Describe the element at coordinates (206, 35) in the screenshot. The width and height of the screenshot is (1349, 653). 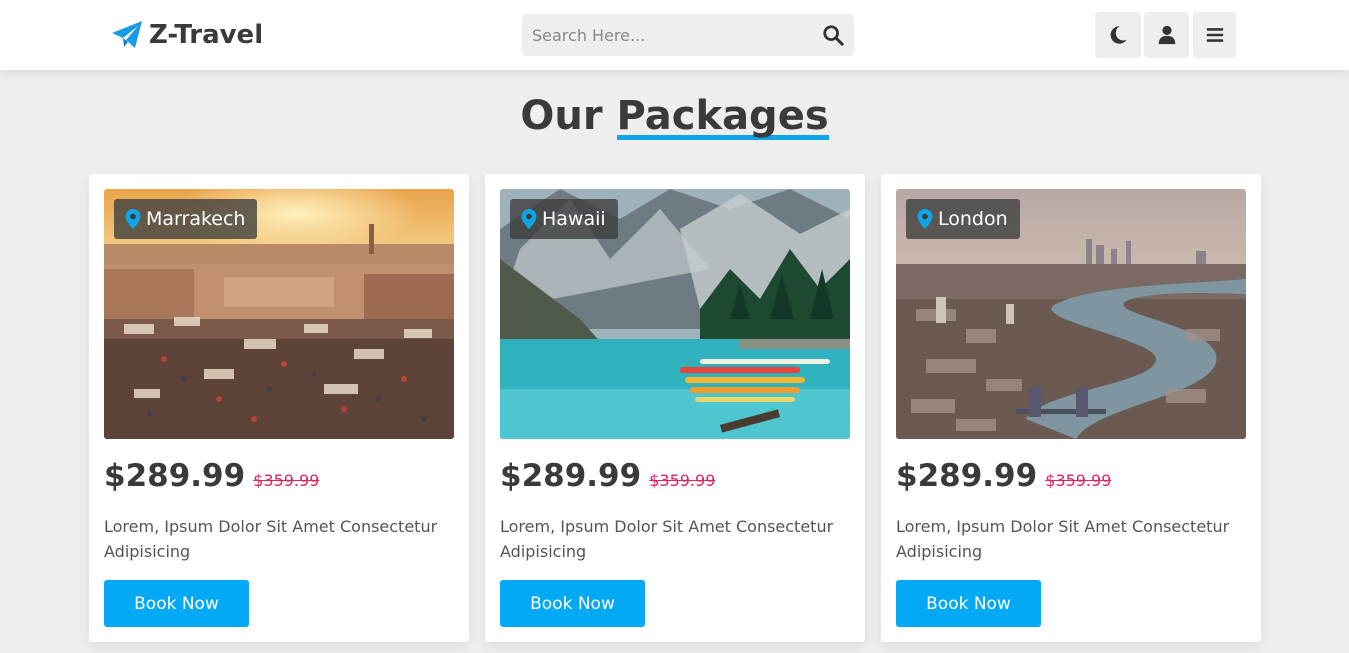
I see `logo-text: Z-Travel` at that location.